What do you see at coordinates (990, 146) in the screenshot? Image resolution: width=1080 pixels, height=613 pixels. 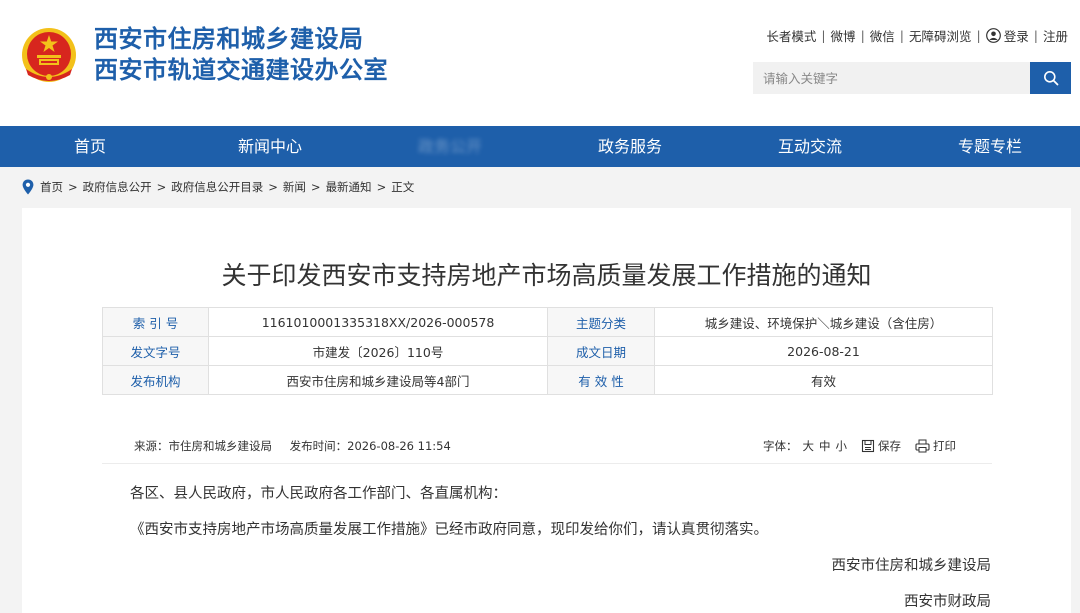 I see `nav-special: 专题专栏` at bounding box center [990, 146].